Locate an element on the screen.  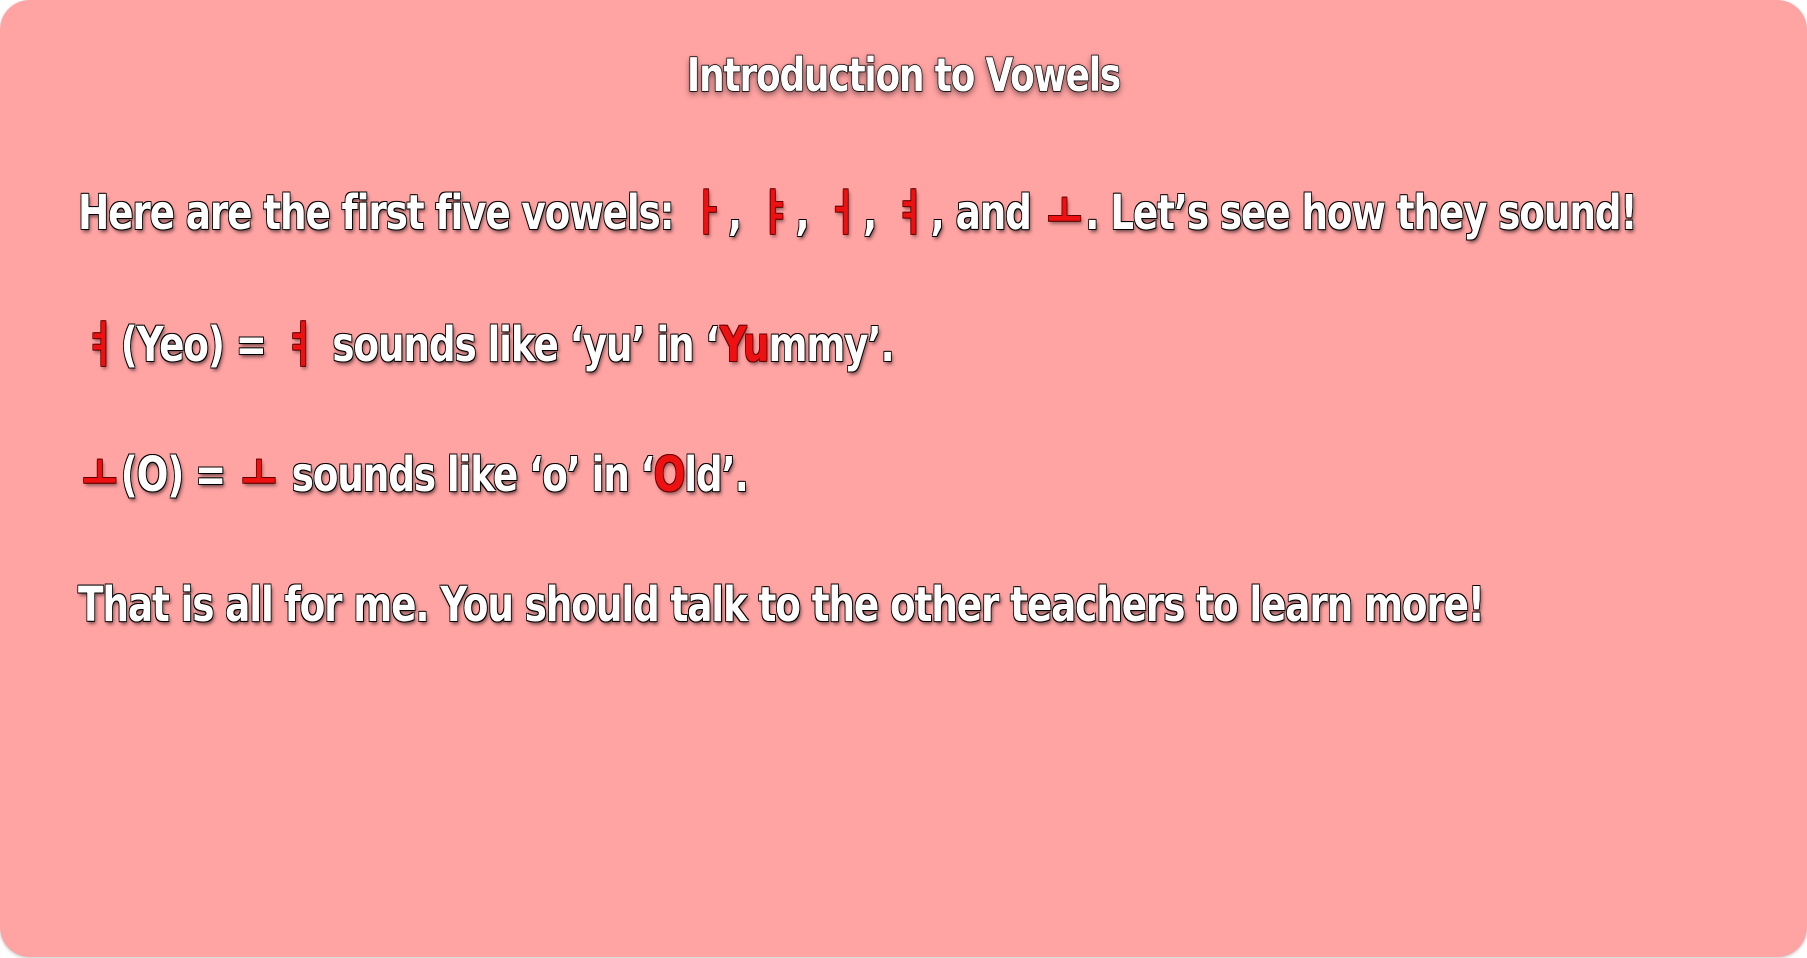
yeo-explanation-line: ㅕ(Yeo) = ㅕ sounds like ‘yu’ in ‘Yummy’. is located at coordinates (486, 345).